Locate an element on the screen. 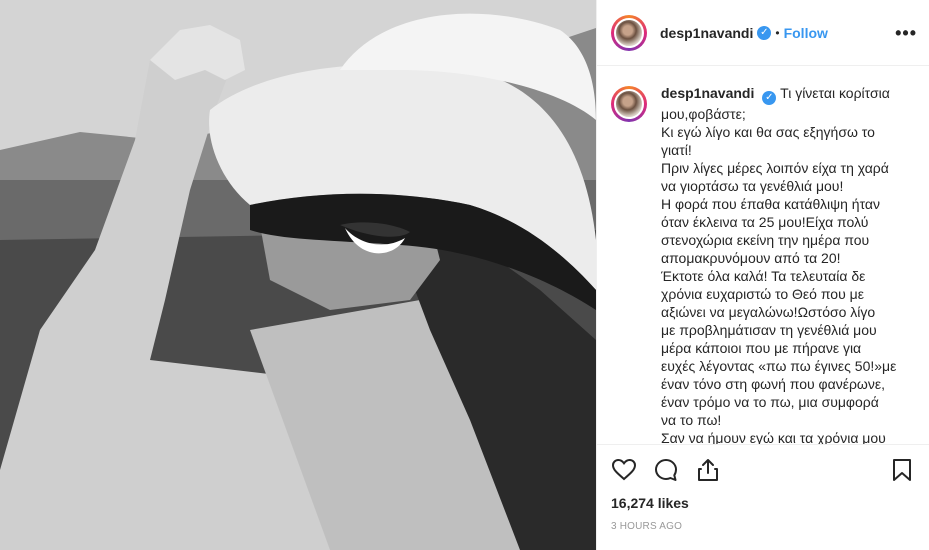 The height and width of the screenshot is (550, 929). caption-text: Πριν λίγες μέρες λοιπόν είχα τη χαρά is located at coordinates (775, 168).